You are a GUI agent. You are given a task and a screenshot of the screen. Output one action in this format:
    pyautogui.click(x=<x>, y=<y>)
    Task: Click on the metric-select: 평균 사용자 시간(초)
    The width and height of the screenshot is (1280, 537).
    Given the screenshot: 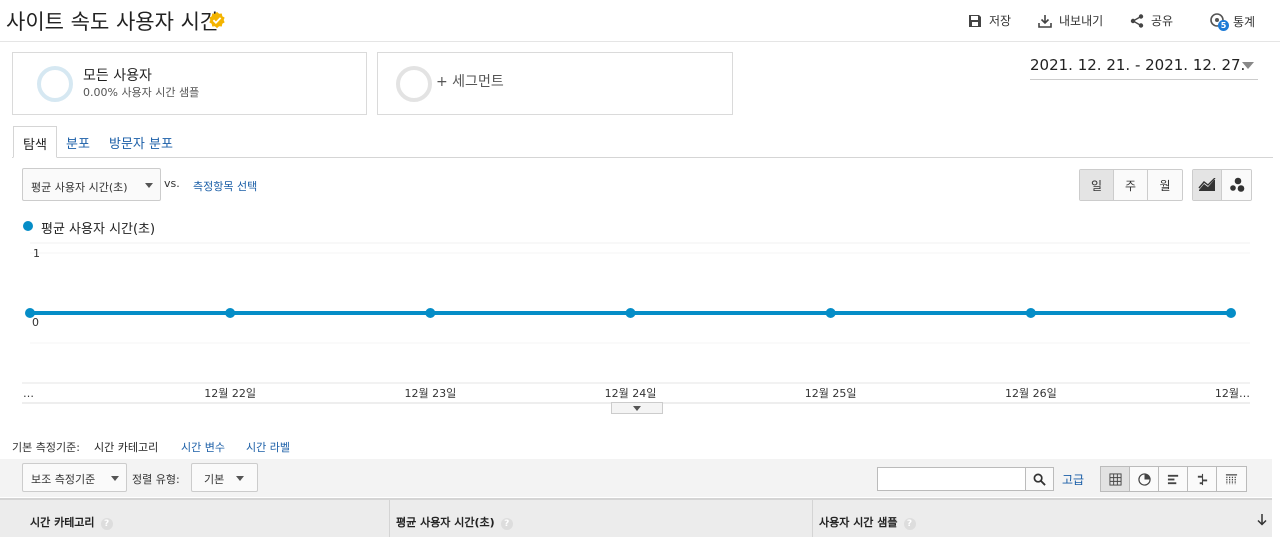 What is the action you would take?
    pyautogui.click(x=91, y=184)
    